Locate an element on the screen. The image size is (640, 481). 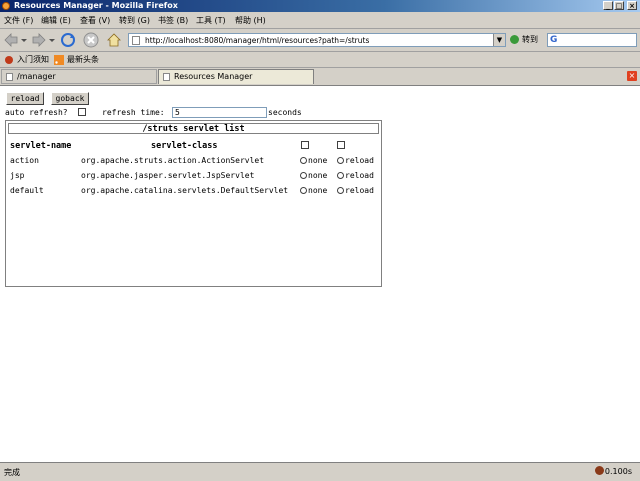
select-all-none-checkbox is located at coordinates (305, 145).